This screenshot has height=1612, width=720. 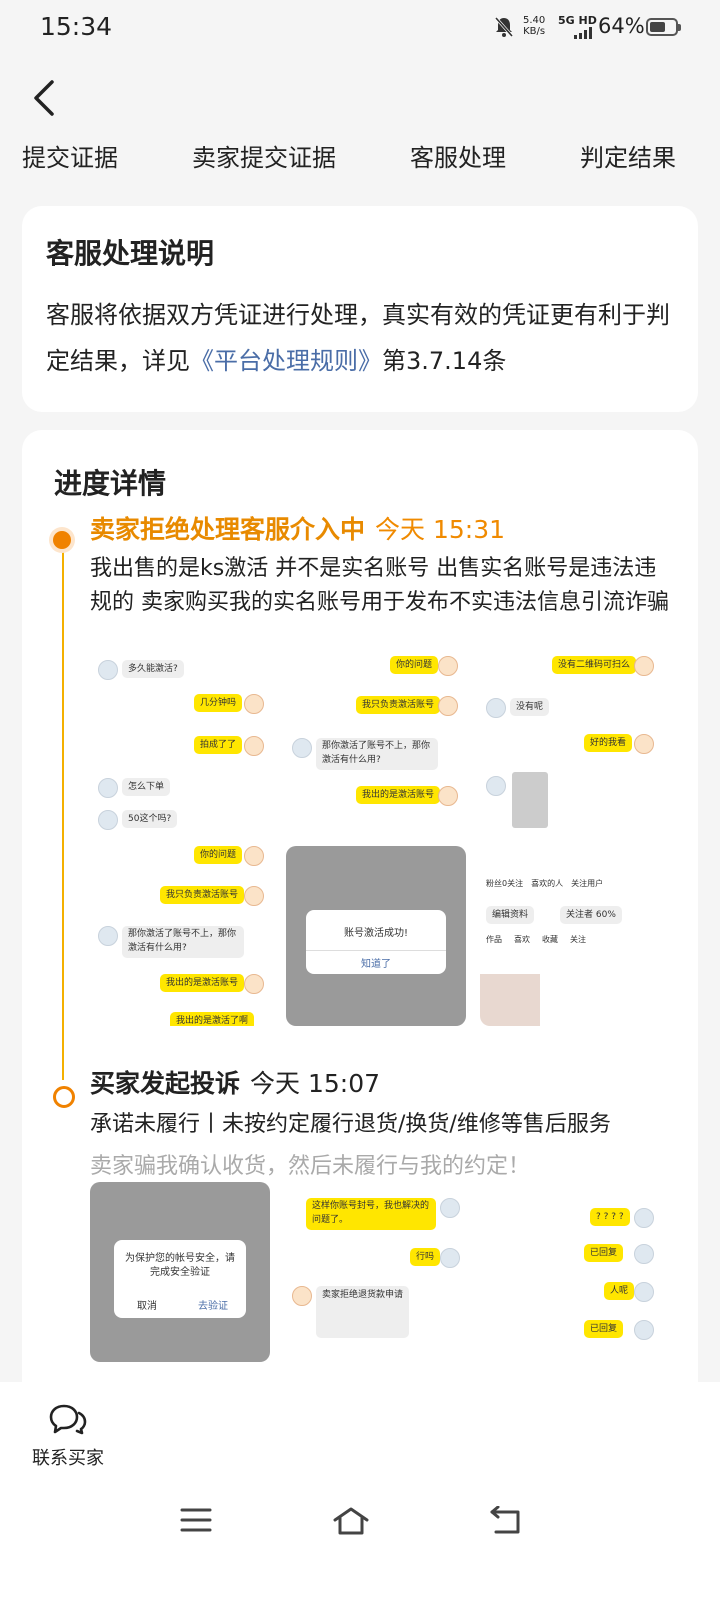 I want to click on evidence-image-6: 粉丝0关注 喜欢的人 关注用户 编辑资料 关注者 60% 作品 喜欢 收藏 关注, so click(x=570, y=936).